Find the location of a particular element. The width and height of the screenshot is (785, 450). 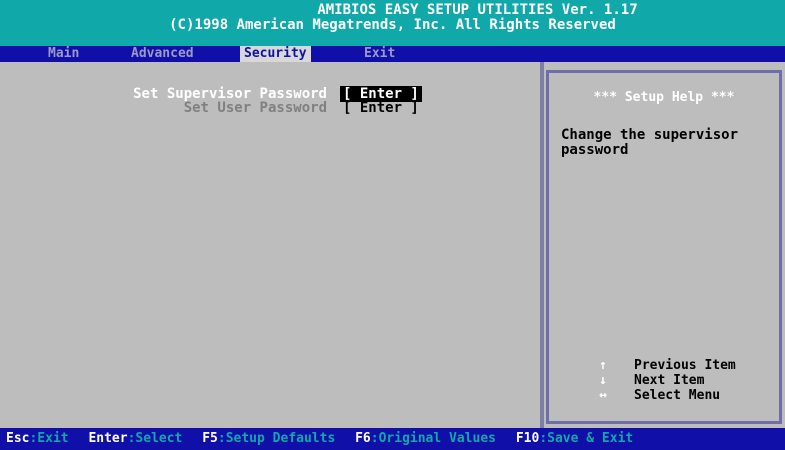

user-password-label: Set User Password is located at coordinates (255, 108).